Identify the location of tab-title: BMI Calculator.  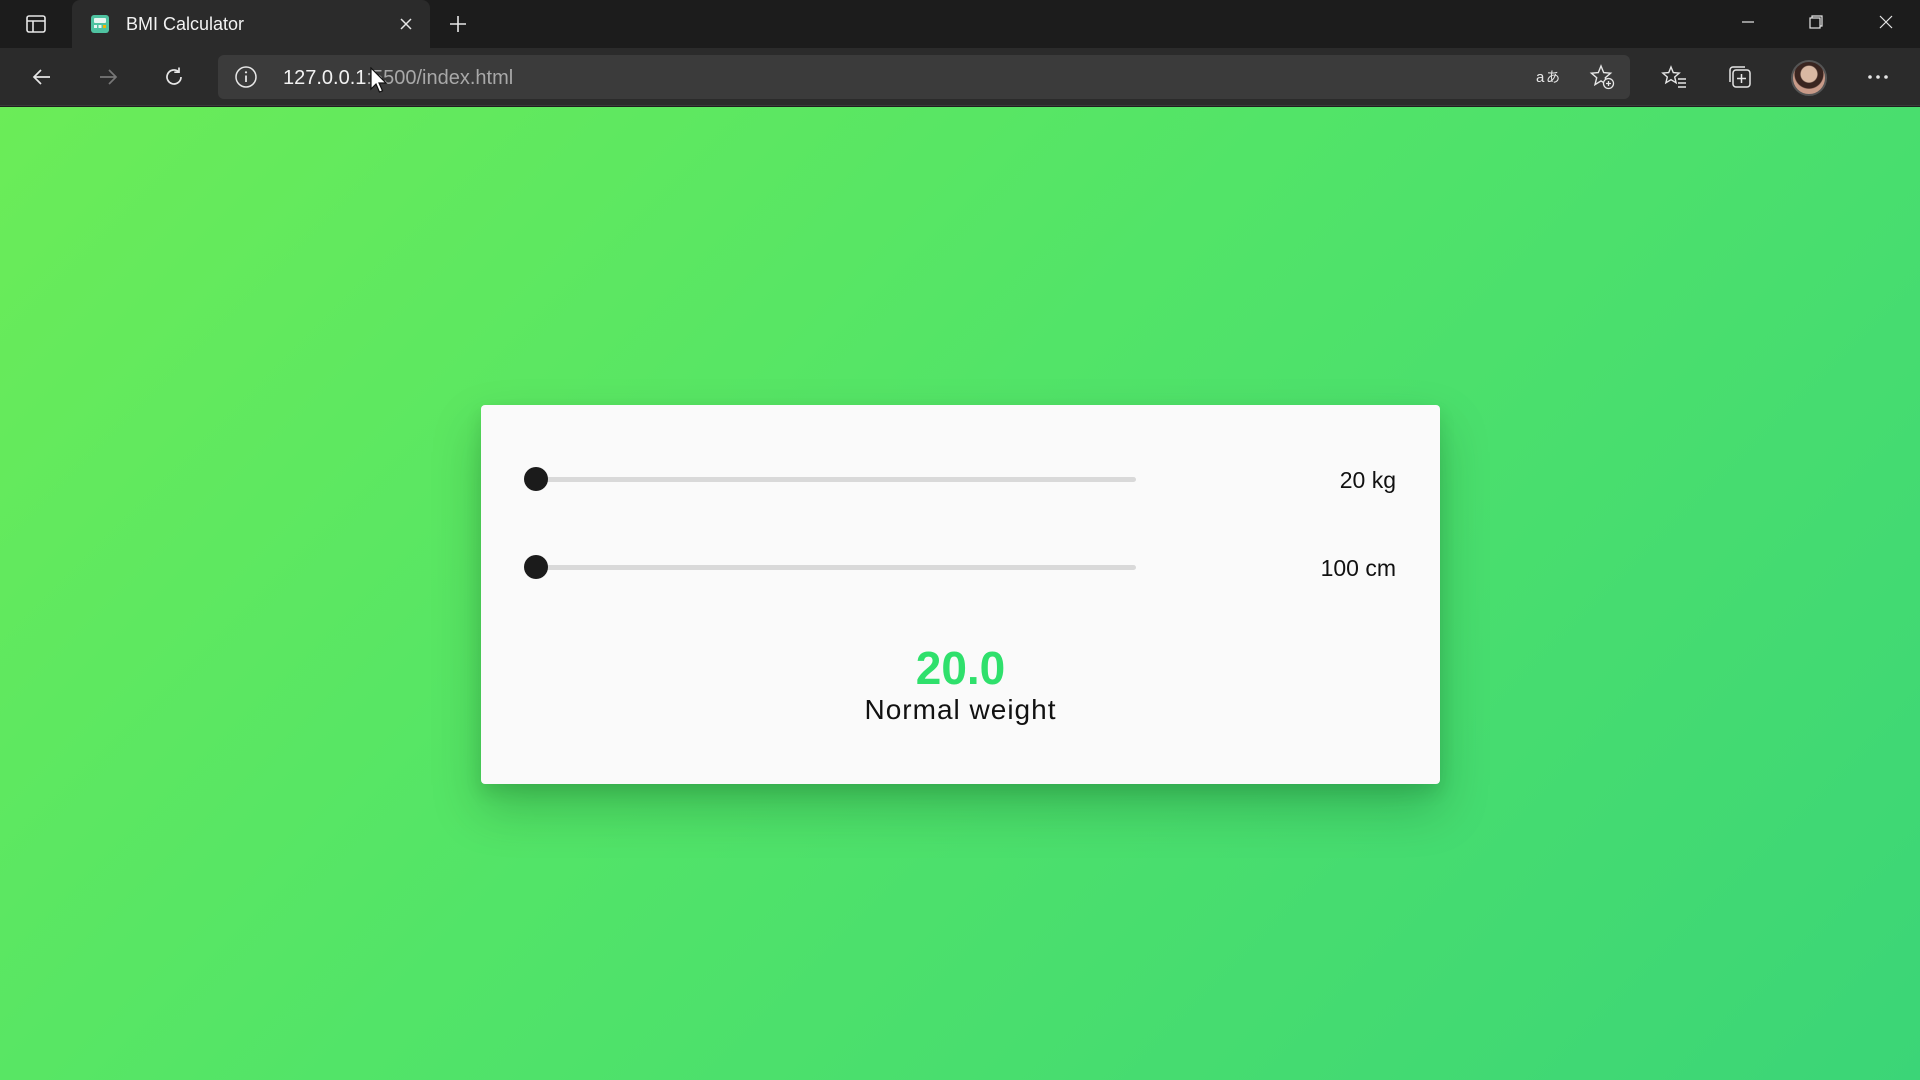
(185, 23).